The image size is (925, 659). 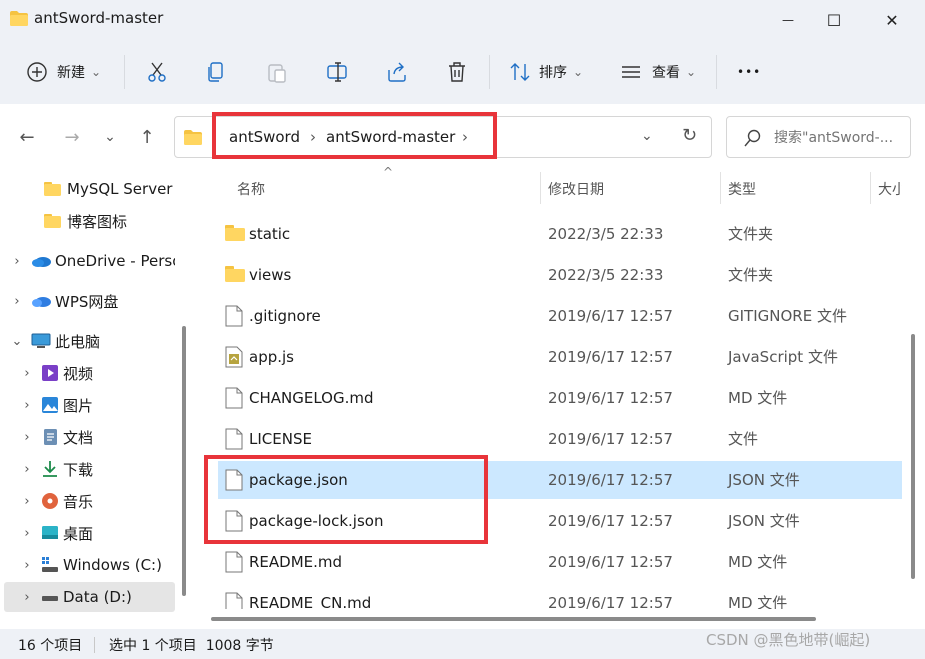 I want to click on horizontal-scrollbar, so click(x=513, y=619).